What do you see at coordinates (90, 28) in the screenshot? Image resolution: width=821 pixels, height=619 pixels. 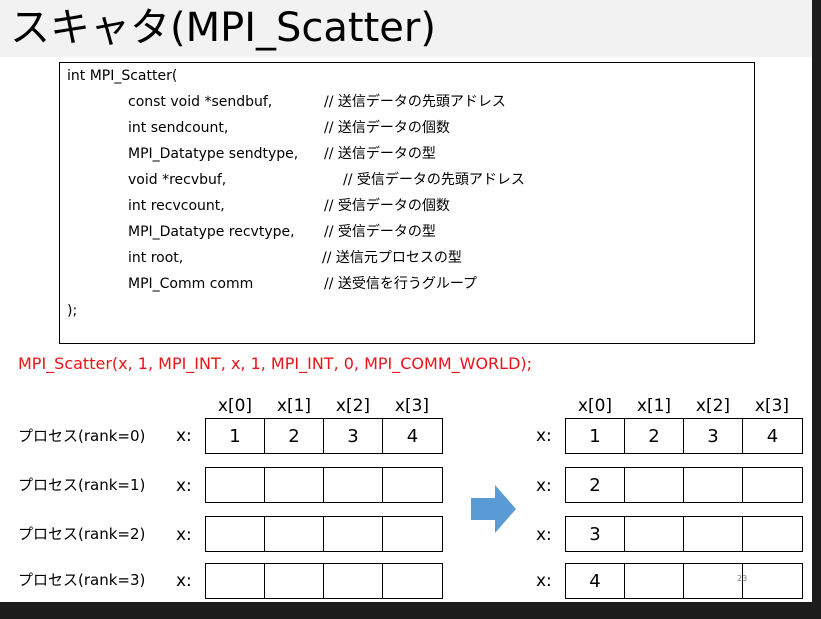 I see `title-main: スキャタ` at bounding box center [90, 28].